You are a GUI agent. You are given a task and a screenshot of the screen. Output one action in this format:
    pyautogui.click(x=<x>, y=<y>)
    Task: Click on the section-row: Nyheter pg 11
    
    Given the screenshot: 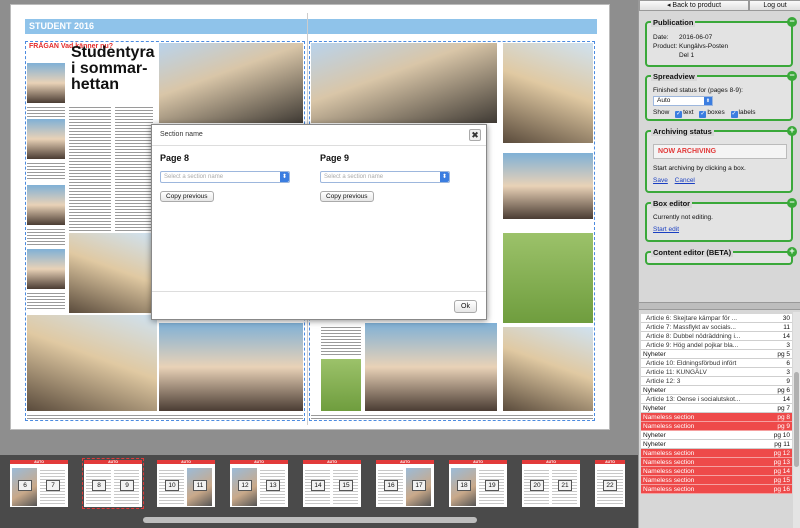 What is the action you would take?
    pyautogui.click(x=716, y=444)
    